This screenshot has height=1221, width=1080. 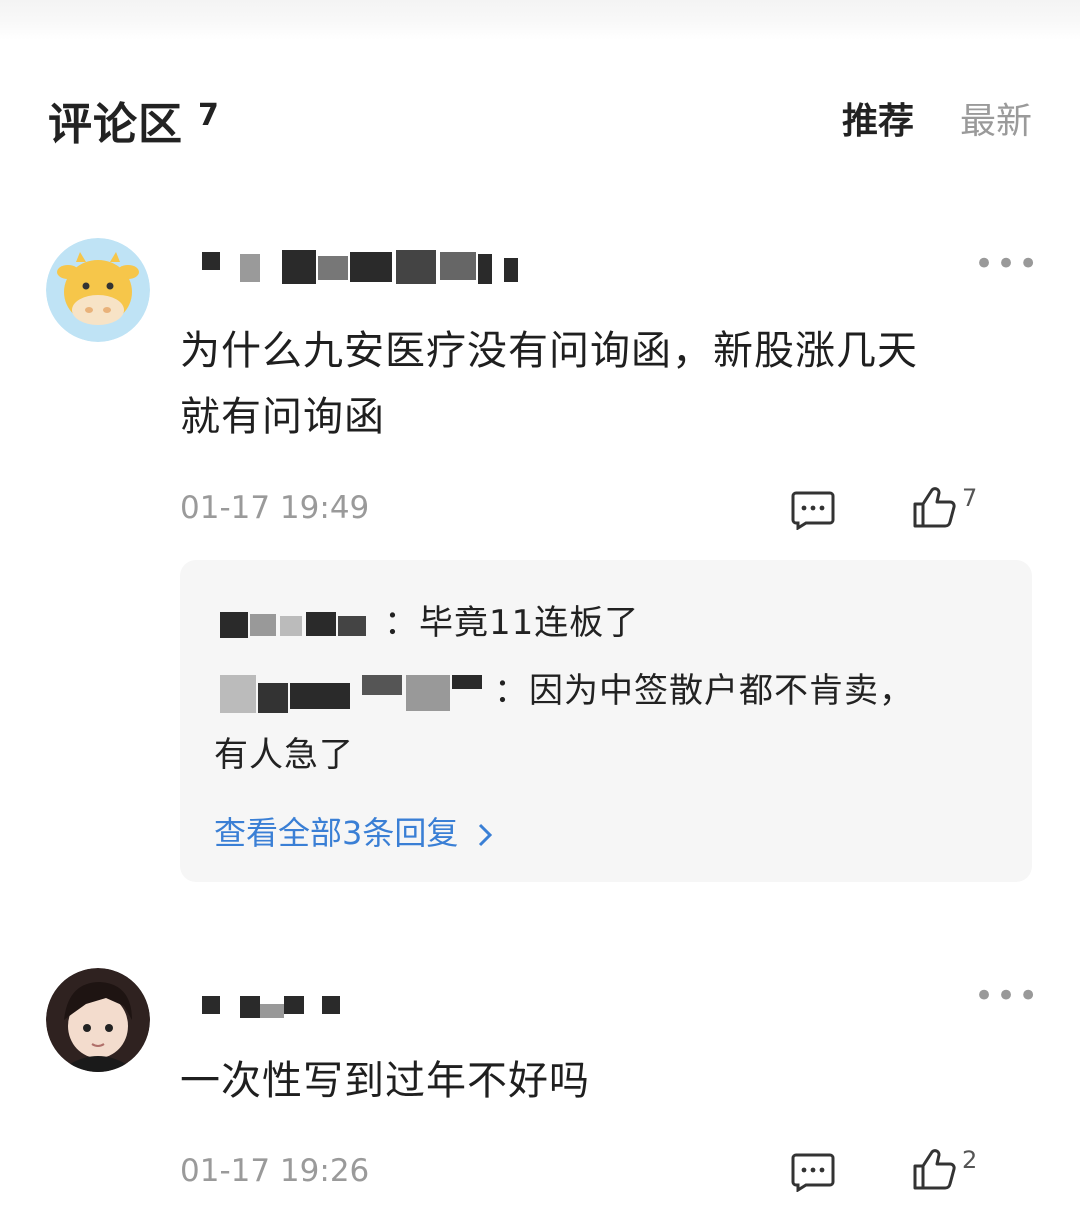 What do you see at coordinates (485, 835) in the screenshot?
I see `chevron-right-icon` at bounding box center [485, 835].